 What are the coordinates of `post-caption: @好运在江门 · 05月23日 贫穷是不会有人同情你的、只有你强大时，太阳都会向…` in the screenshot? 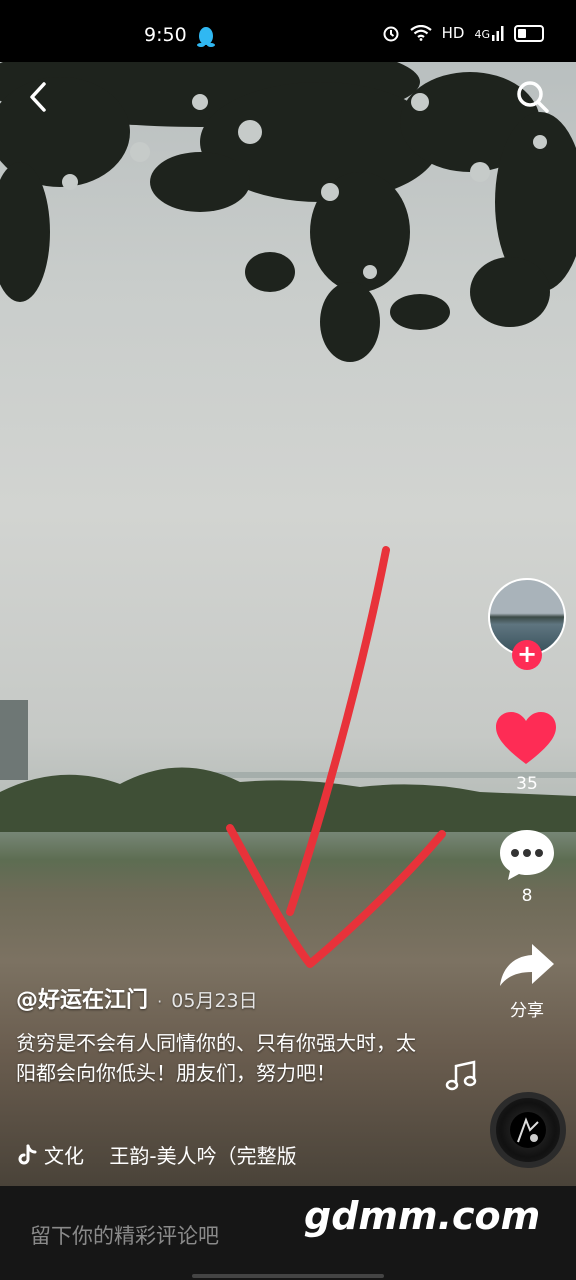 It's located at (226, 1035).